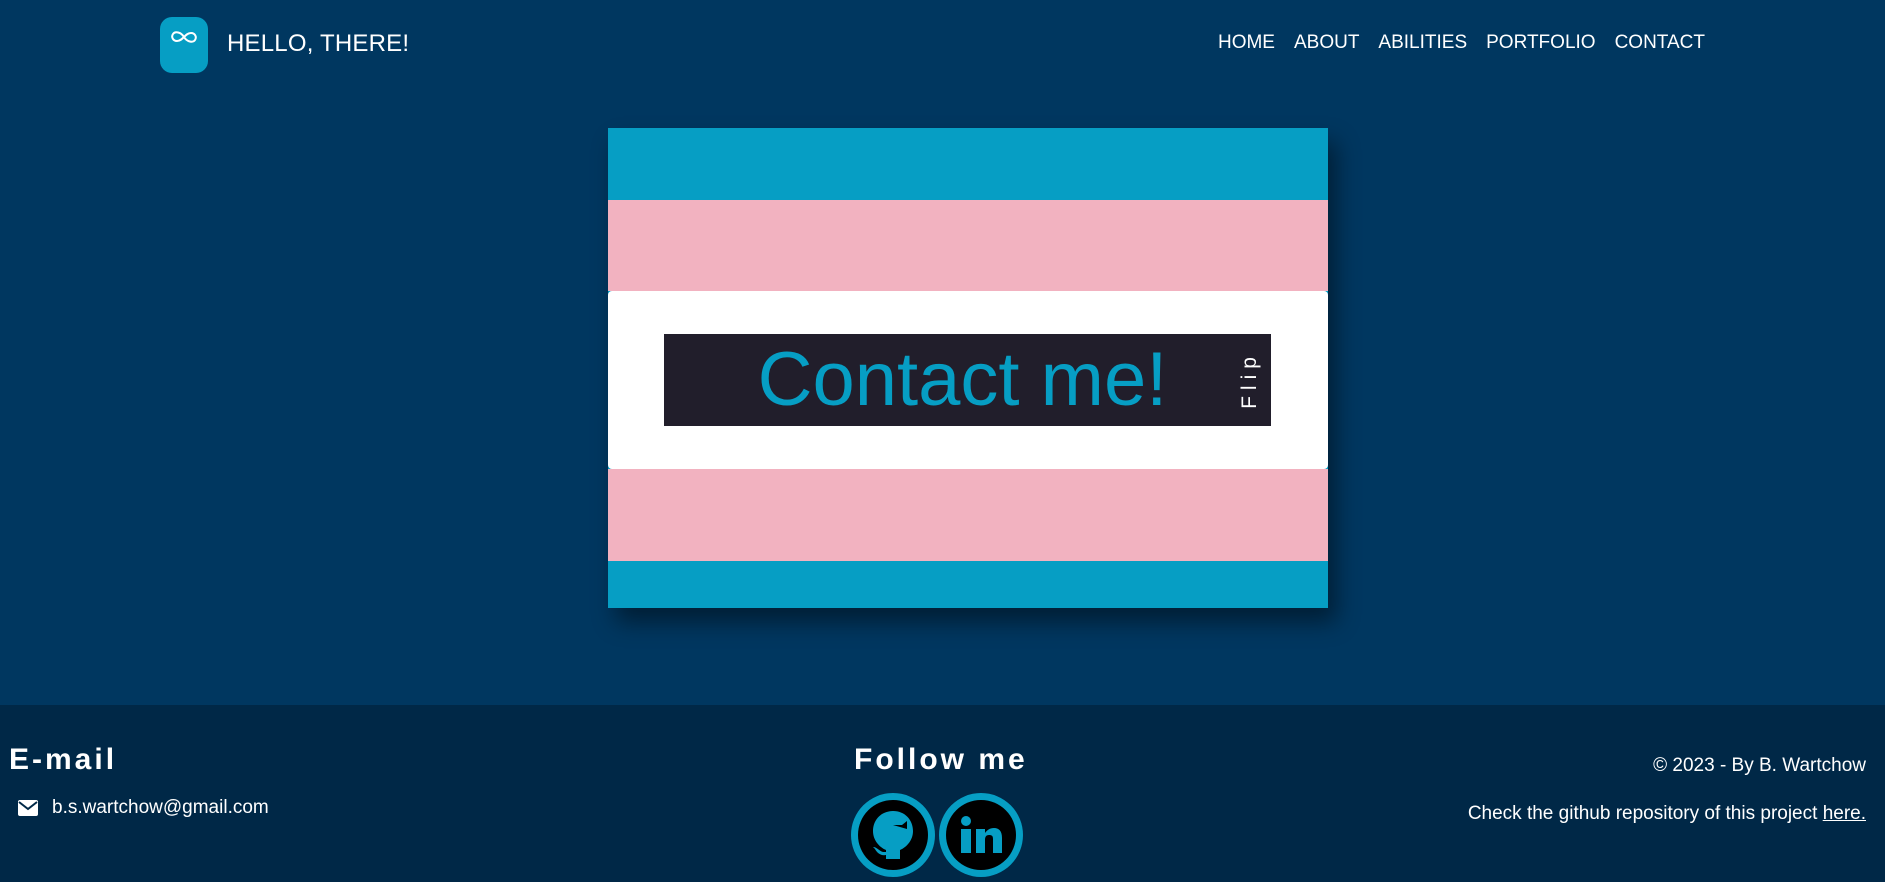  I want to click on nav-contact: CONTACT, so click(1660, 43).